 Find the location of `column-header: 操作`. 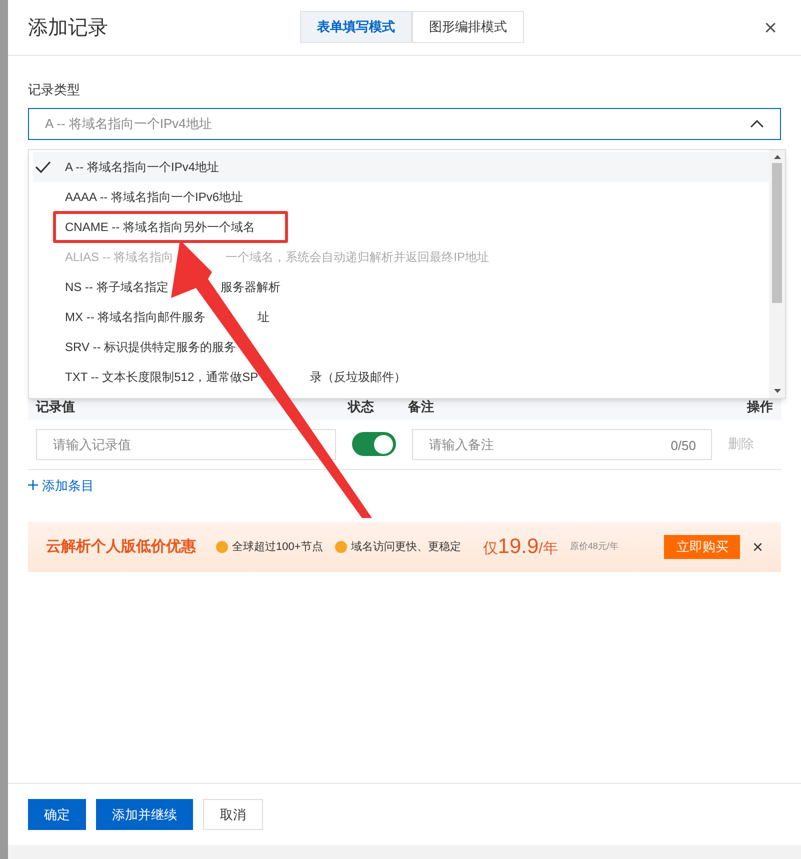

column-header: 操作 is located at coordinates (760, 406).